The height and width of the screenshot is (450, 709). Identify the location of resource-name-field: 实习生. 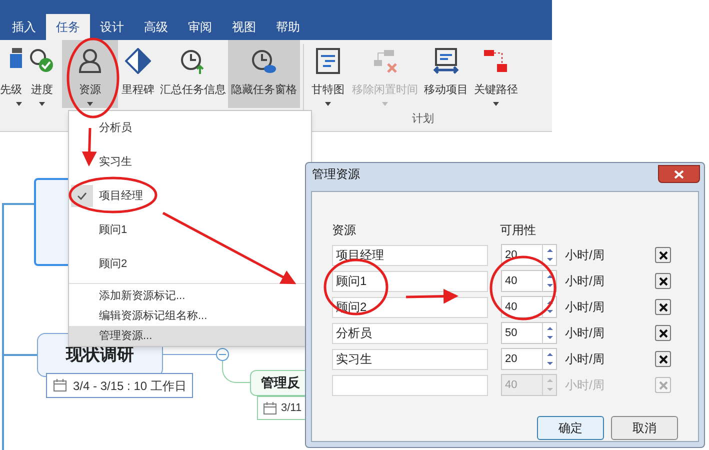
(410, 359).